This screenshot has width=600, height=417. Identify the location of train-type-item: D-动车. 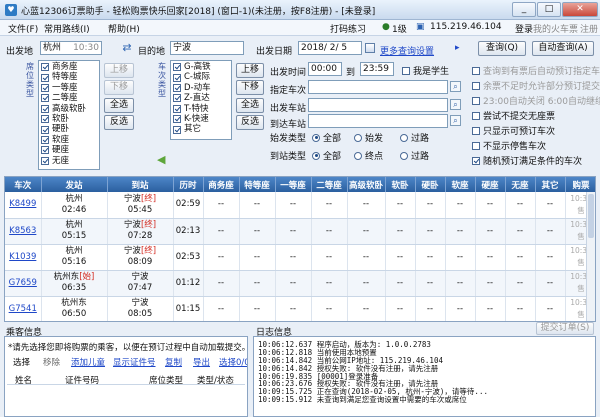
(201, 88).